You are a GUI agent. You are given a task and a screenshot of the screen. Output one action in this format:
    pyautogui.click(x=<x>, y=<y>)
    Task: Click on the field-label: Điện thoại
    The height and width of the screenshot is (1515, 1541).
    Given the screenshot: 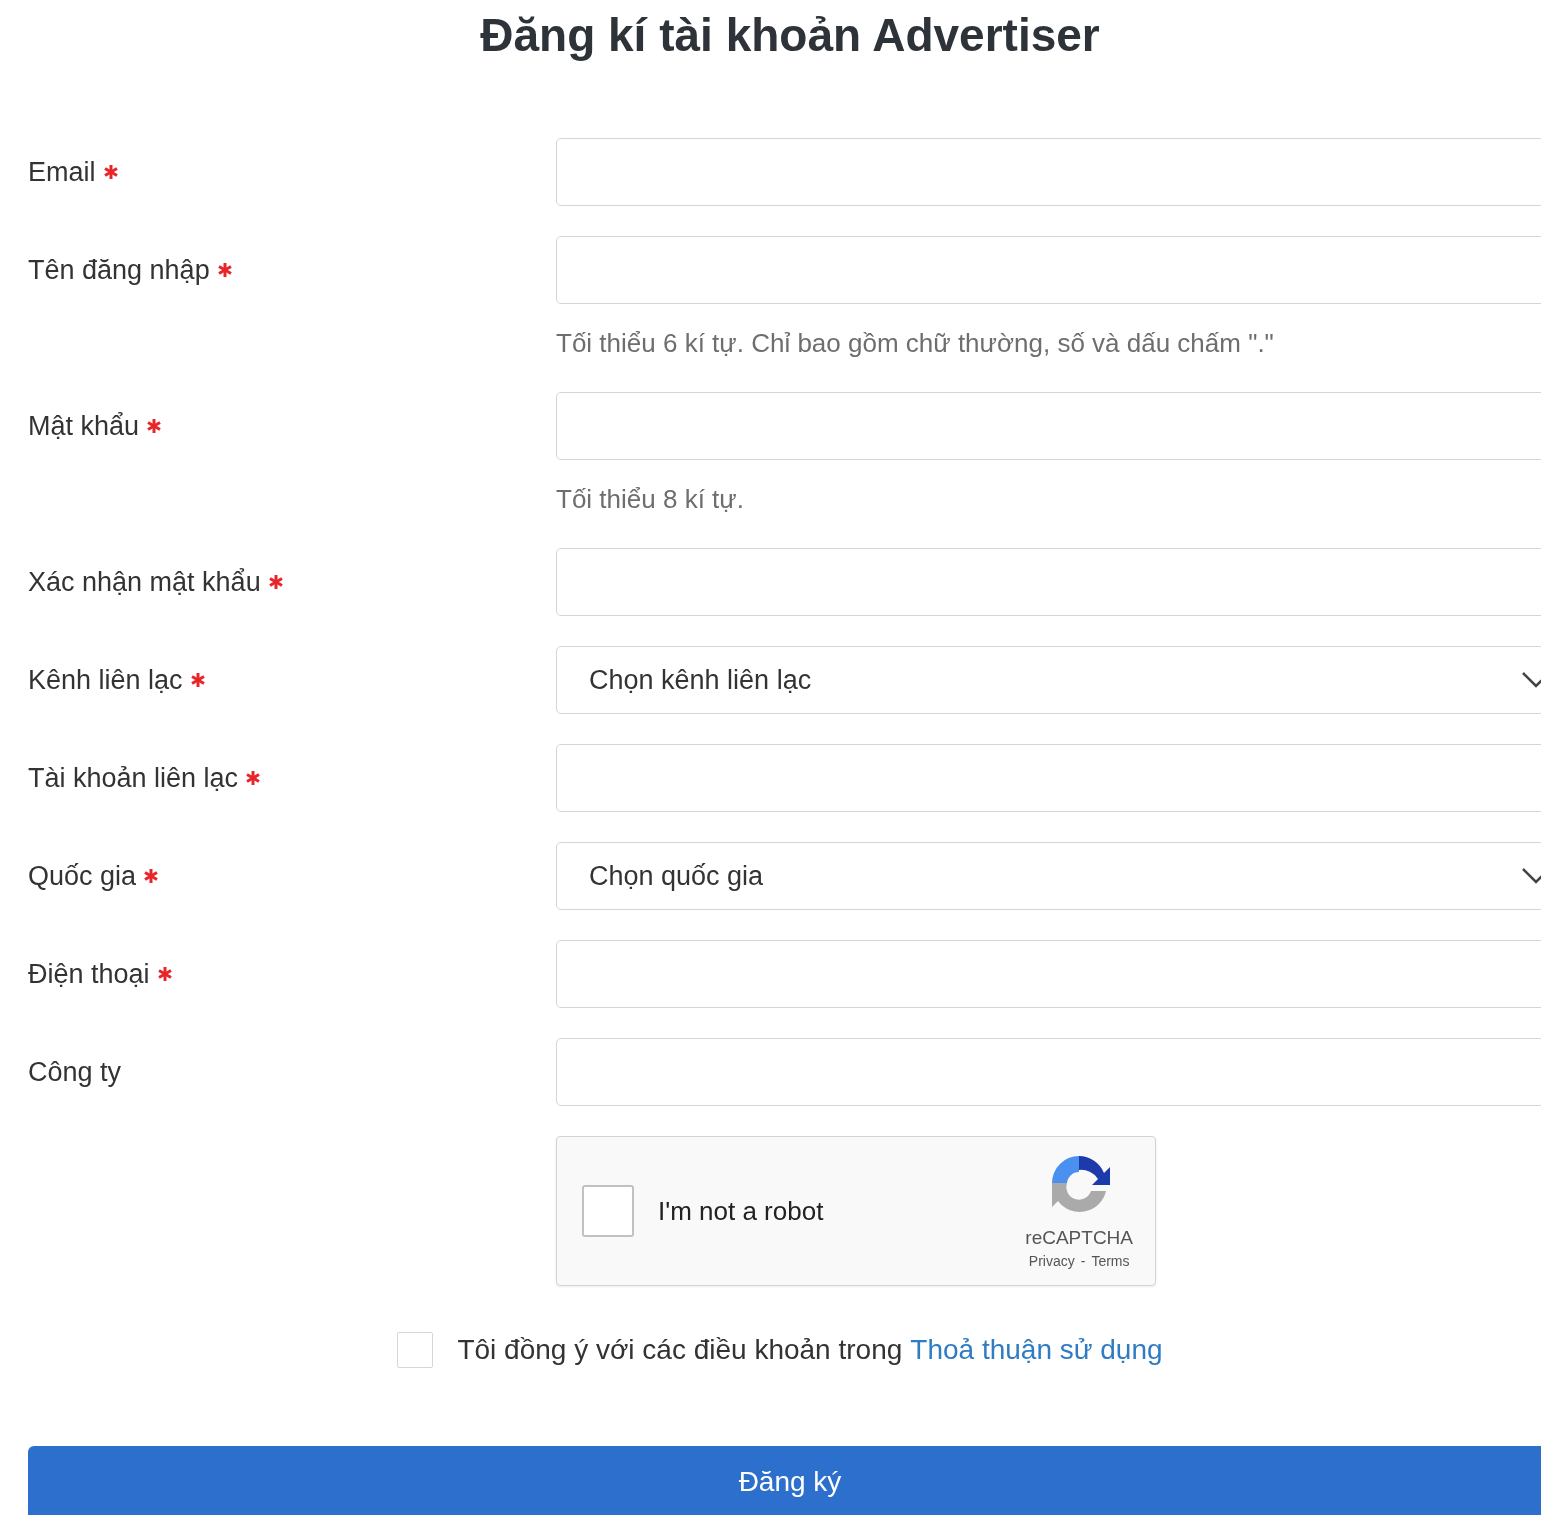 What is the action you would take?
    pyautogui.click(x=89, y=974)
    